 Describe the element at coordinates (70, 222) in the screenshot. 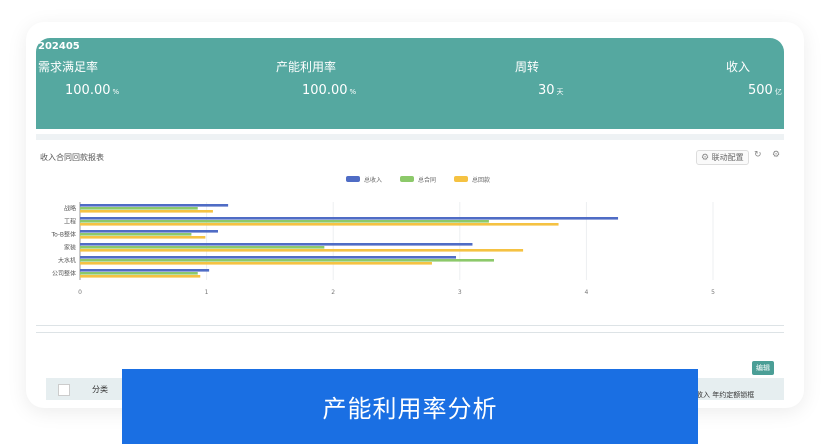

I see `y-tick-label: 工程` at that location.